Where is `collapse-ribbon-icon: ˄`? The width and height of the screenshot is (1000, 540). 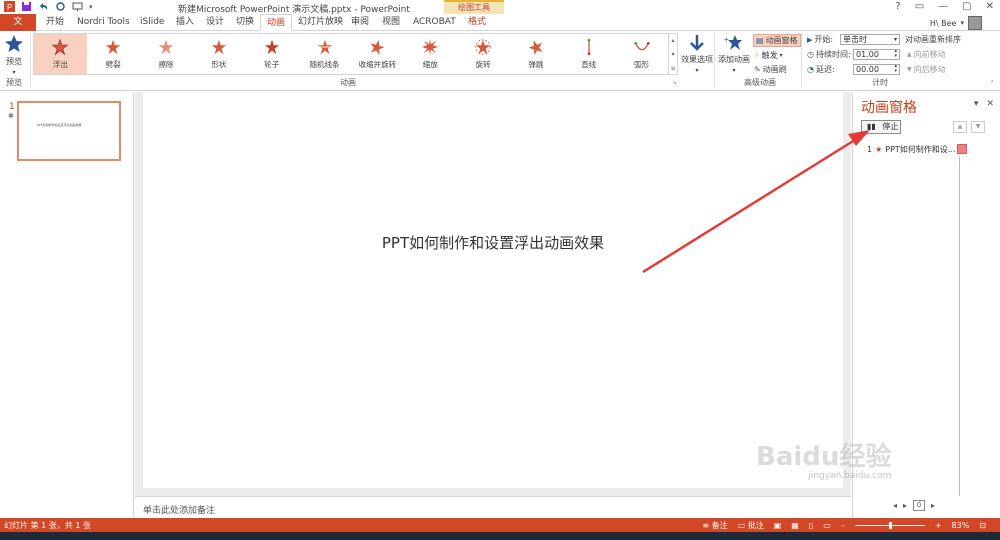 collapse-ribbon-icon: ˄ is located at coordinates (993, 84).